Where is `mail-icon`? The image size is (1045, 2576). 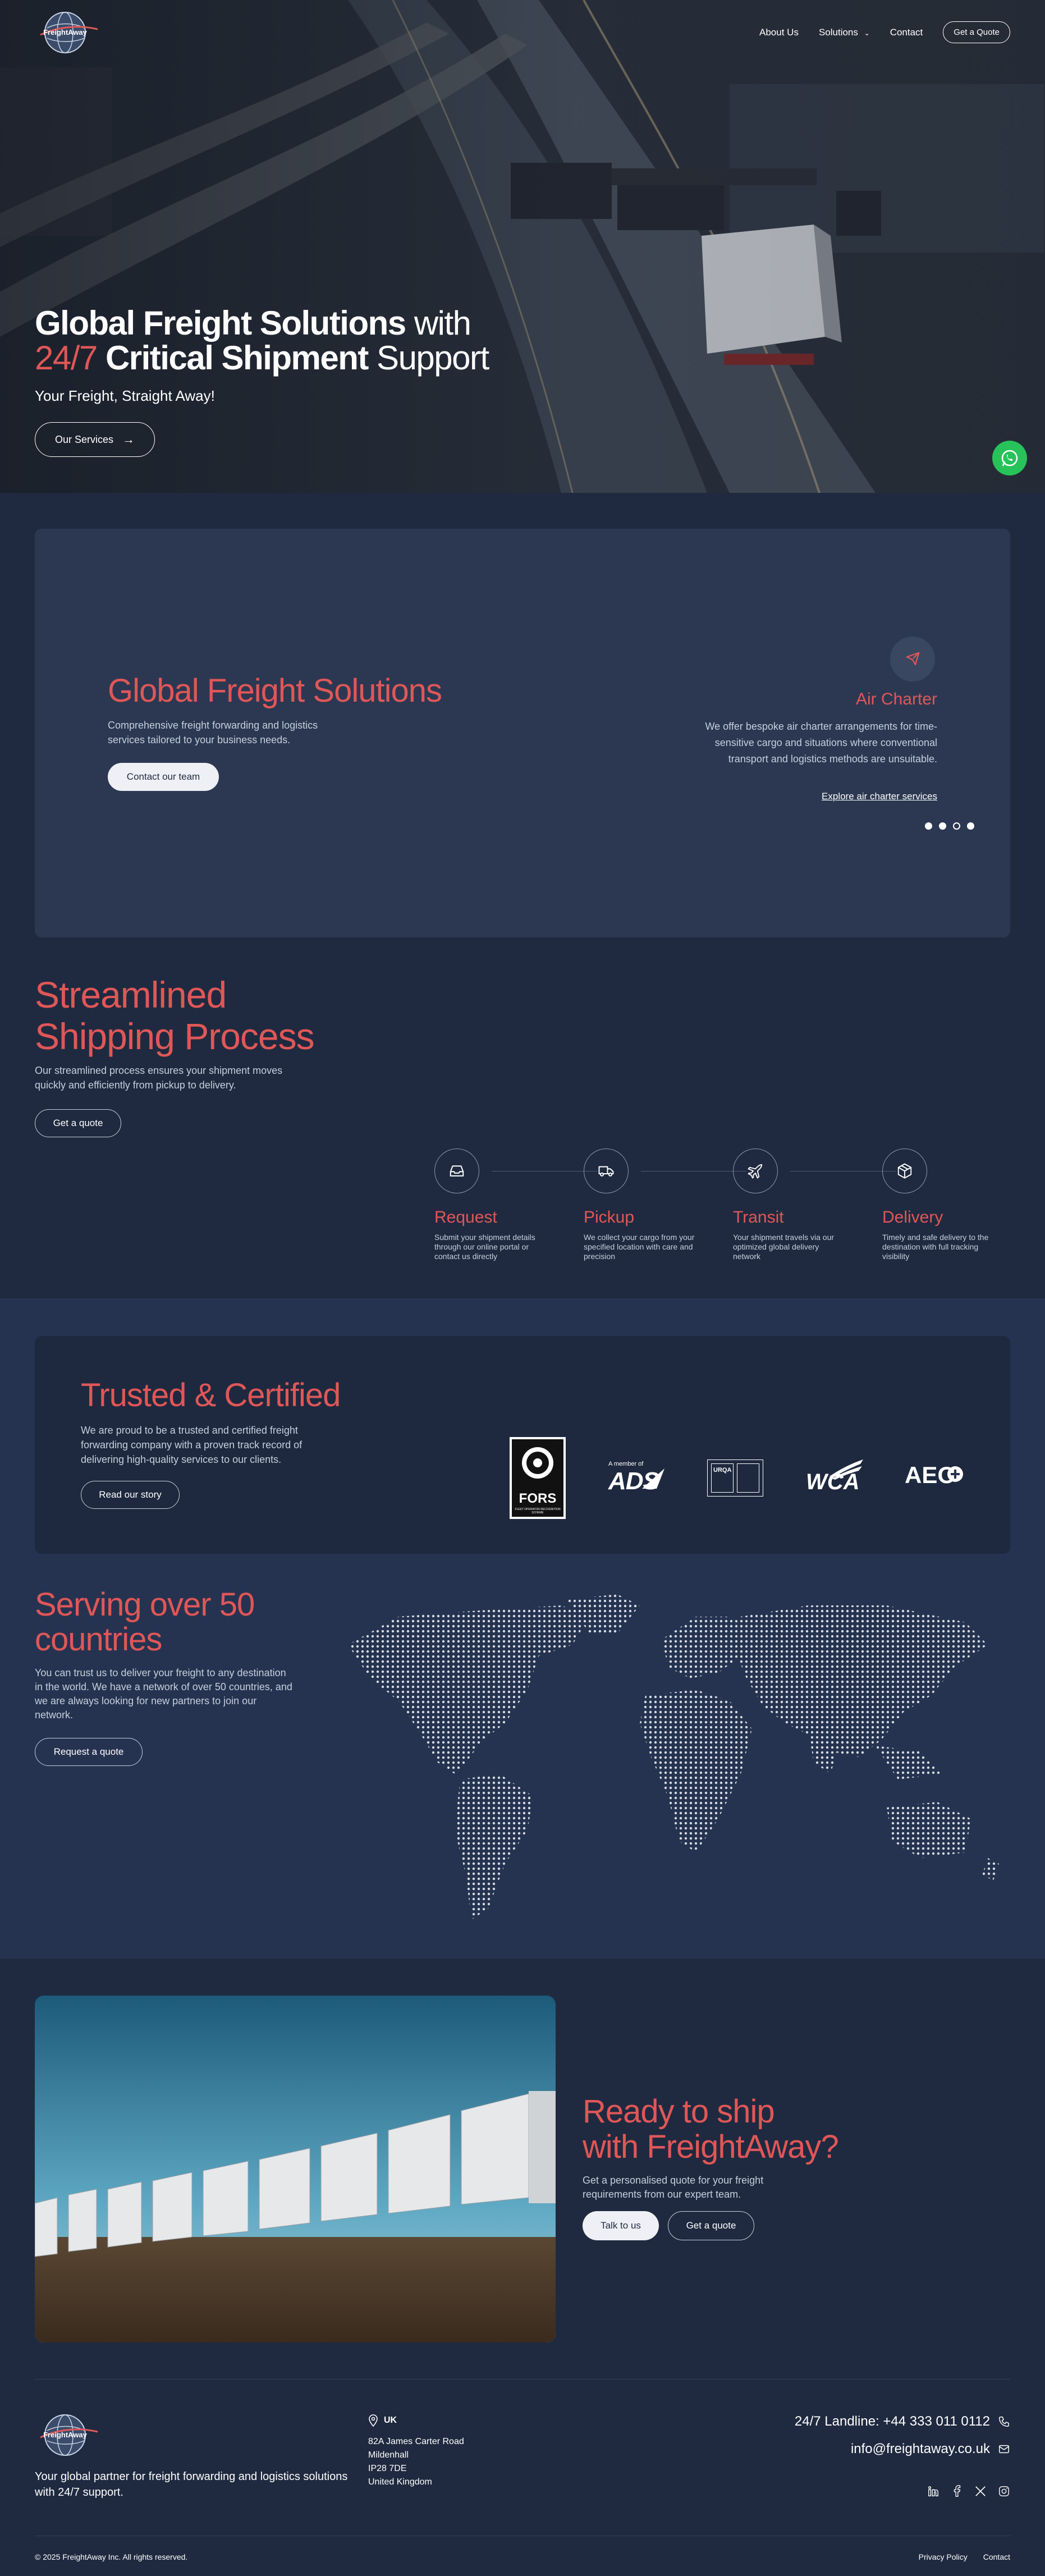 mail-icon is located at coordinates (1004, 2449).